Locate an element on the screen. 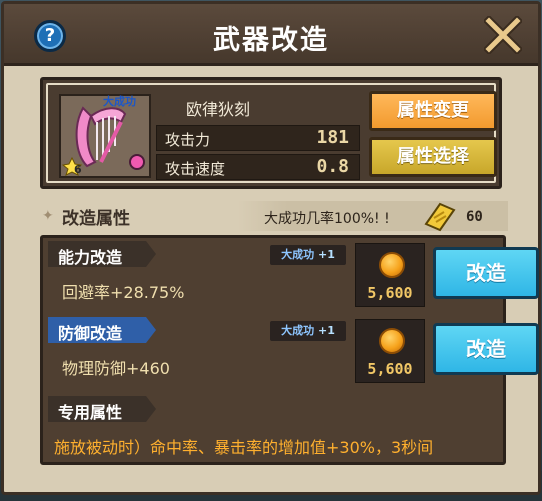 The height and width of the screenshot is (501, 542). exclusive-attribute-label: 专用属性 is located at coordinates (90, 412).